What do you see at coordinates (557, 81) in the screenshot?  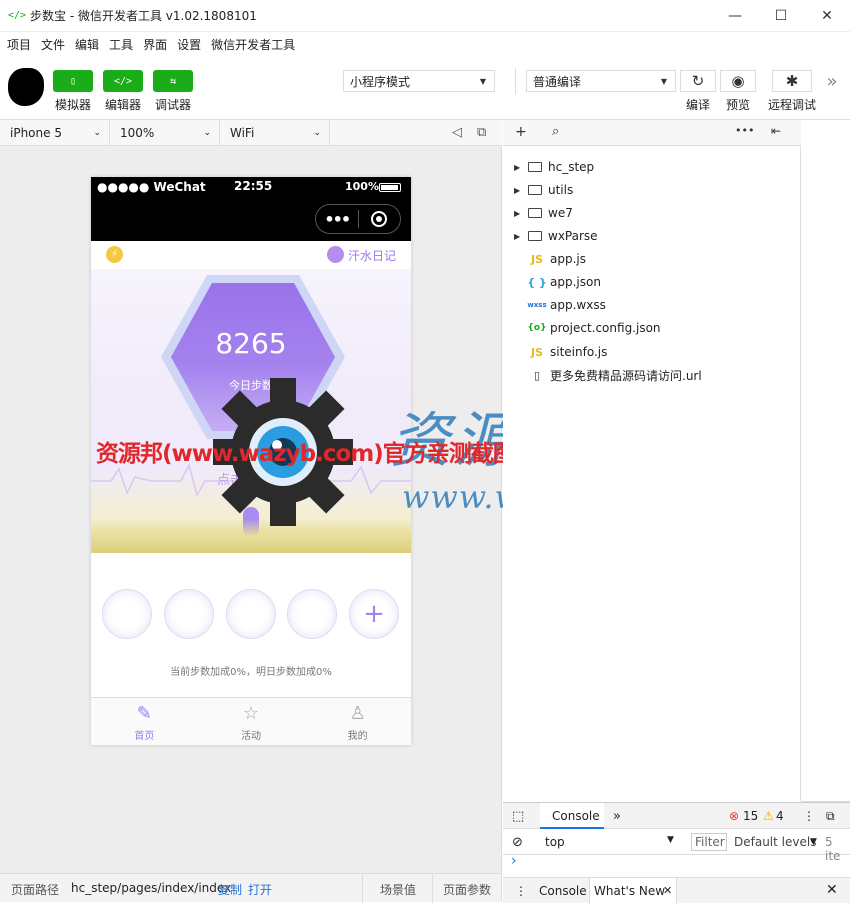 I see `compile-mode-value: 普通编译` at bounding box center [557, 81].